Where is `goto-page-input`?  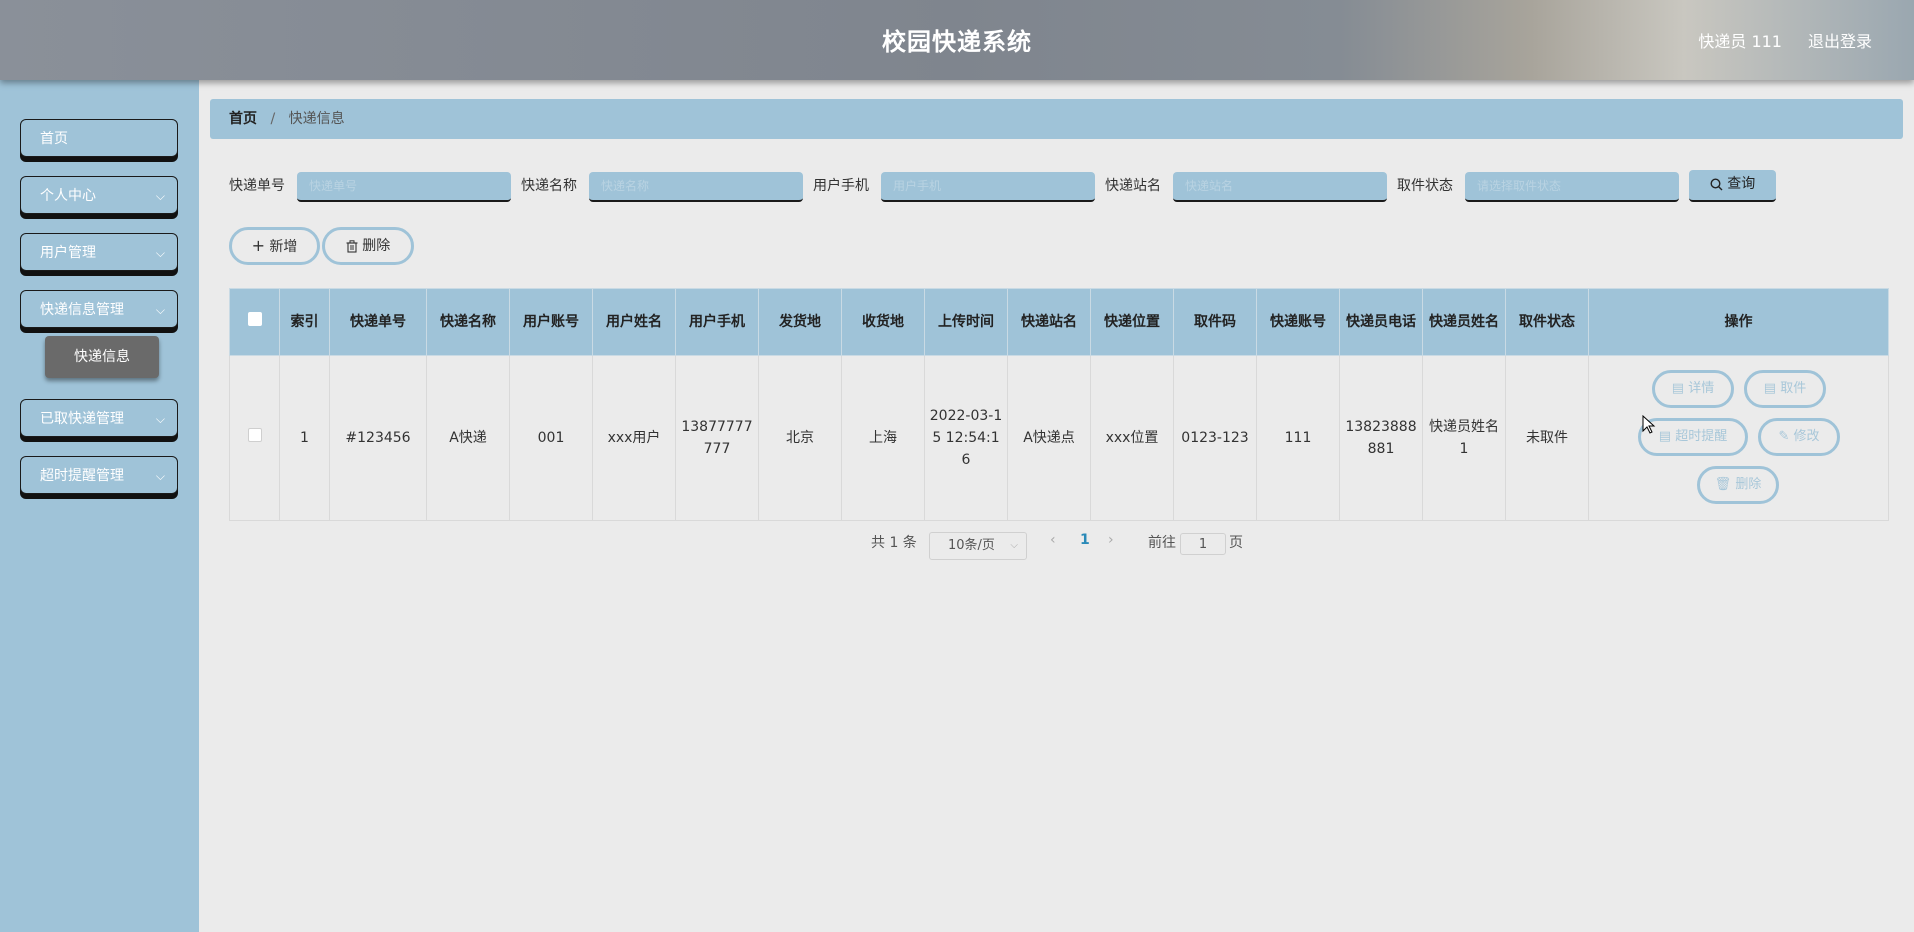 goto-page-input is located at coordinates (1203, 544).